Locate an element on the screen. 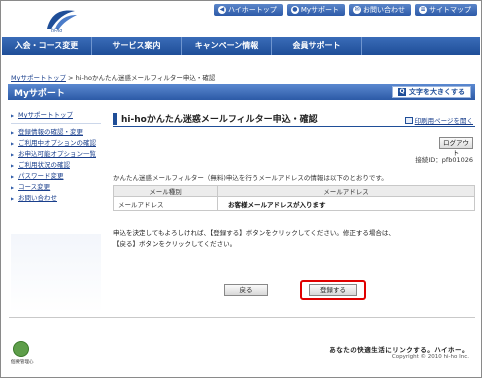 This screenshot has width=482, height=378. back-button: 戻る is located at coordinates (246, 290).